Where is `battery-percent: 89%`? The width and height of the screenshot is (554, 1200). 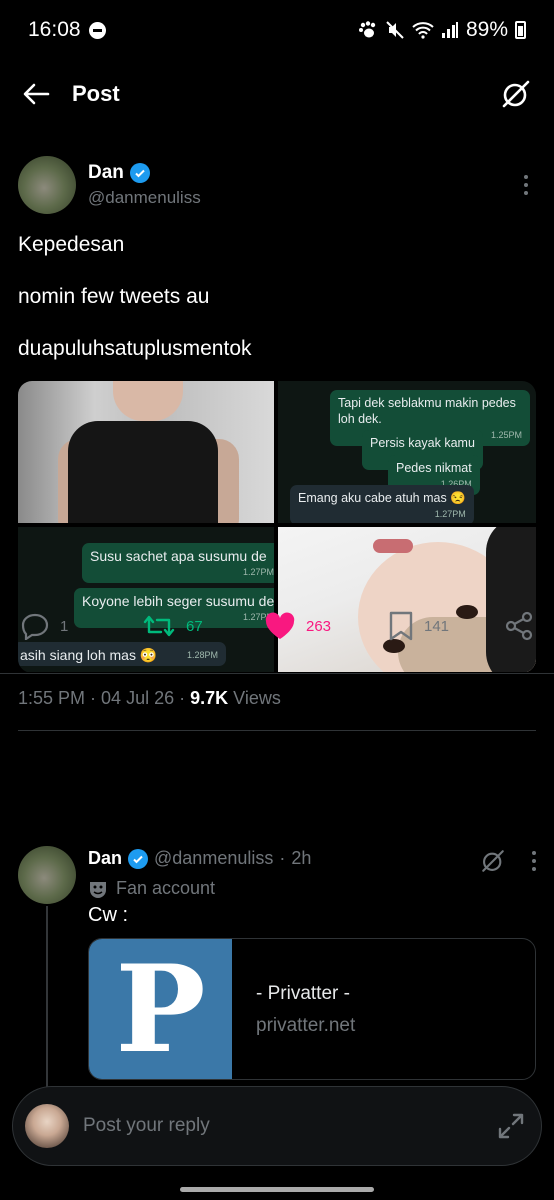
battery-percent: 89% is located at coordinates (486, 29).